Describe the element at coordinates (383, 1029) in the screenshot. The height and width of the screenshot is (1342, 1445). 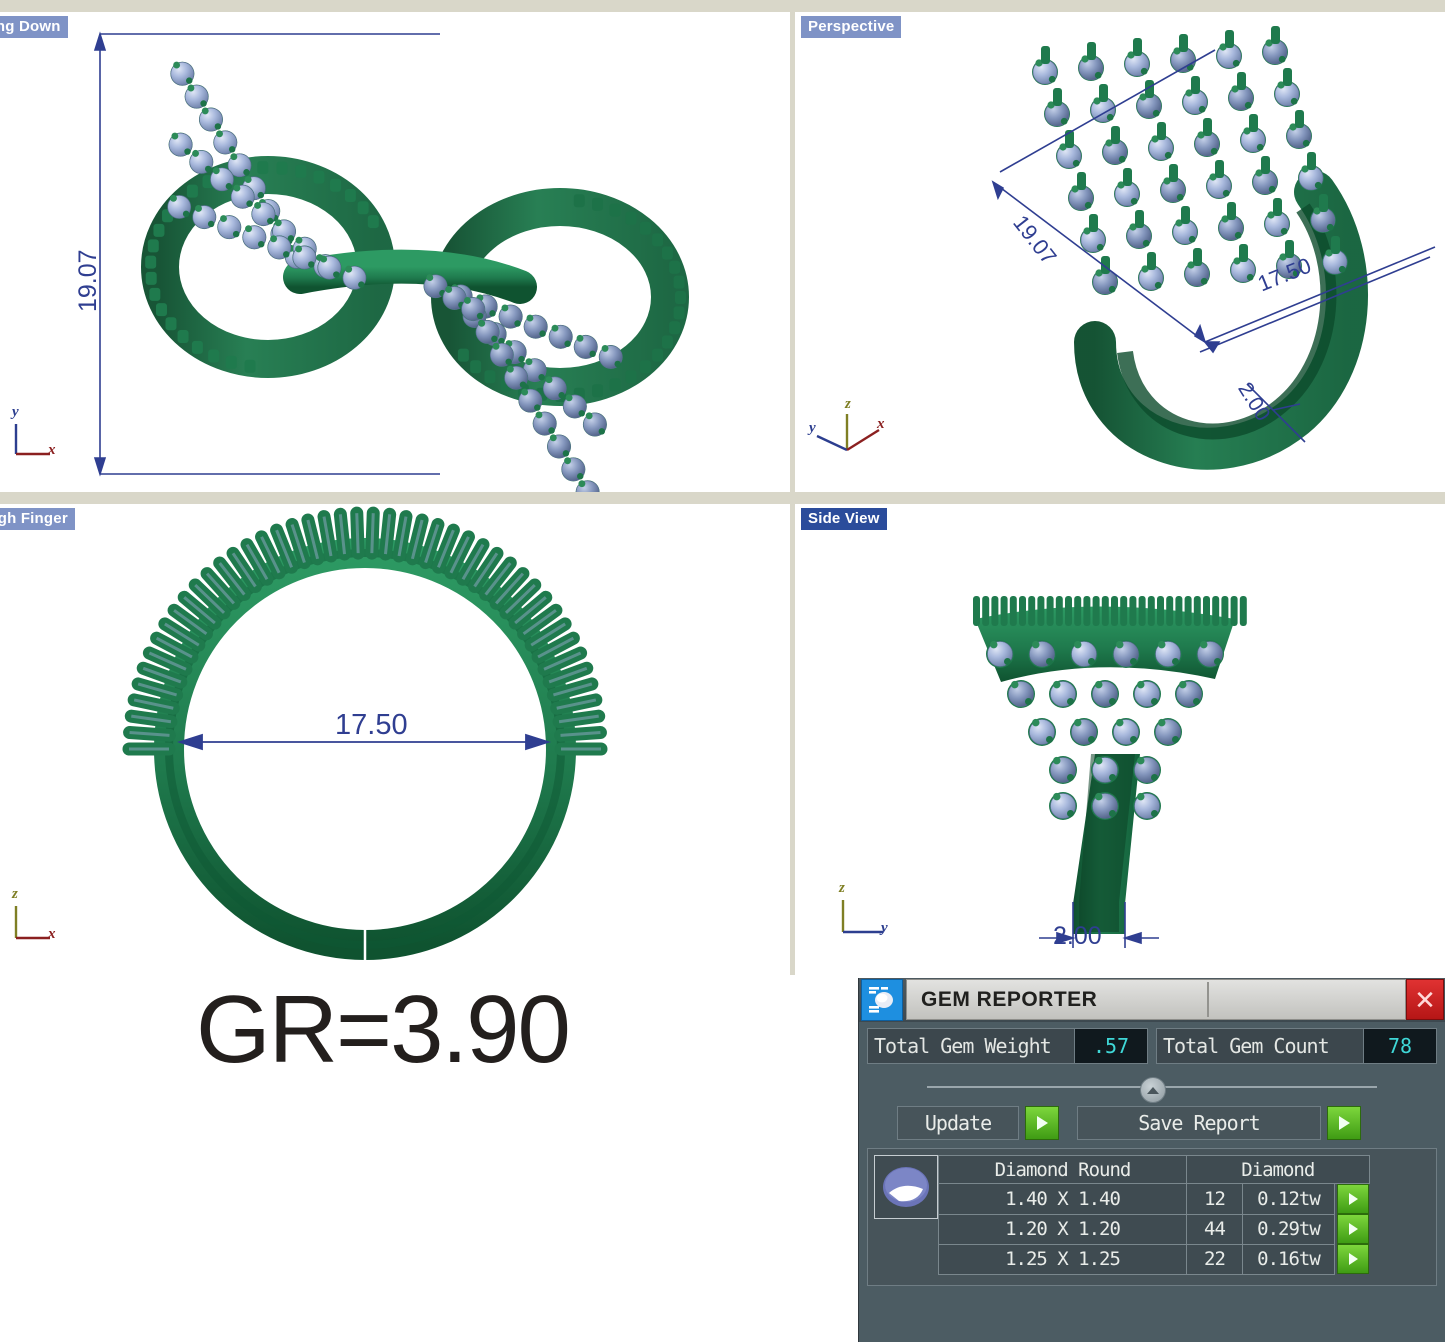
I see `gem-ratio-overlay: GR=3.90` at that location.